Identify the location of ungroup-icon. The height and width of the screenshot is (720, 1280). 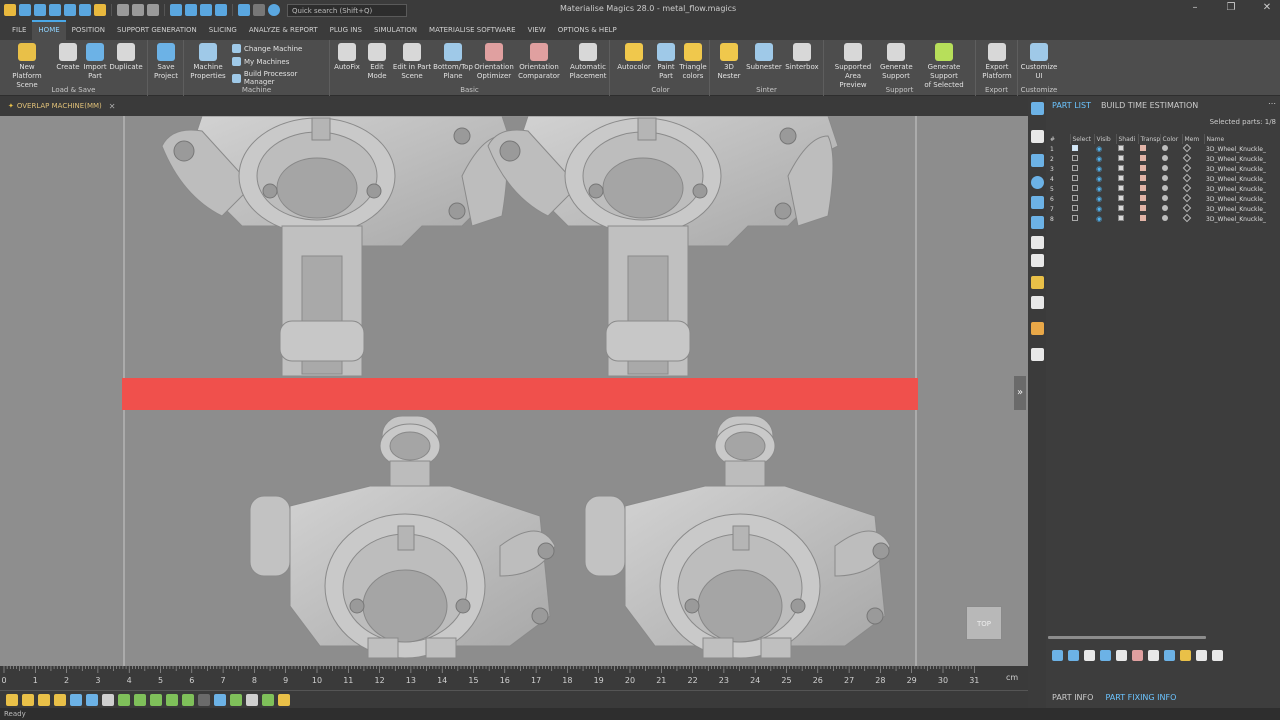
(1105, 655).